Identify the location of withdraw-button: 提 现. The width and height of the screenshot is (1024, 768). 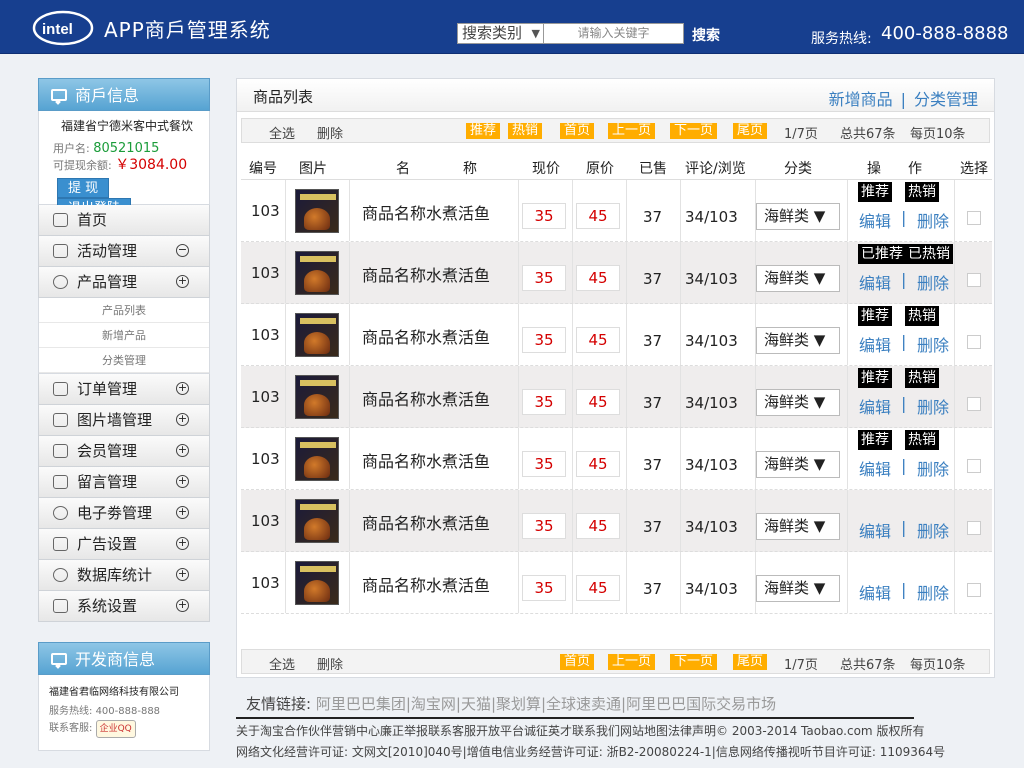
(83, 188).